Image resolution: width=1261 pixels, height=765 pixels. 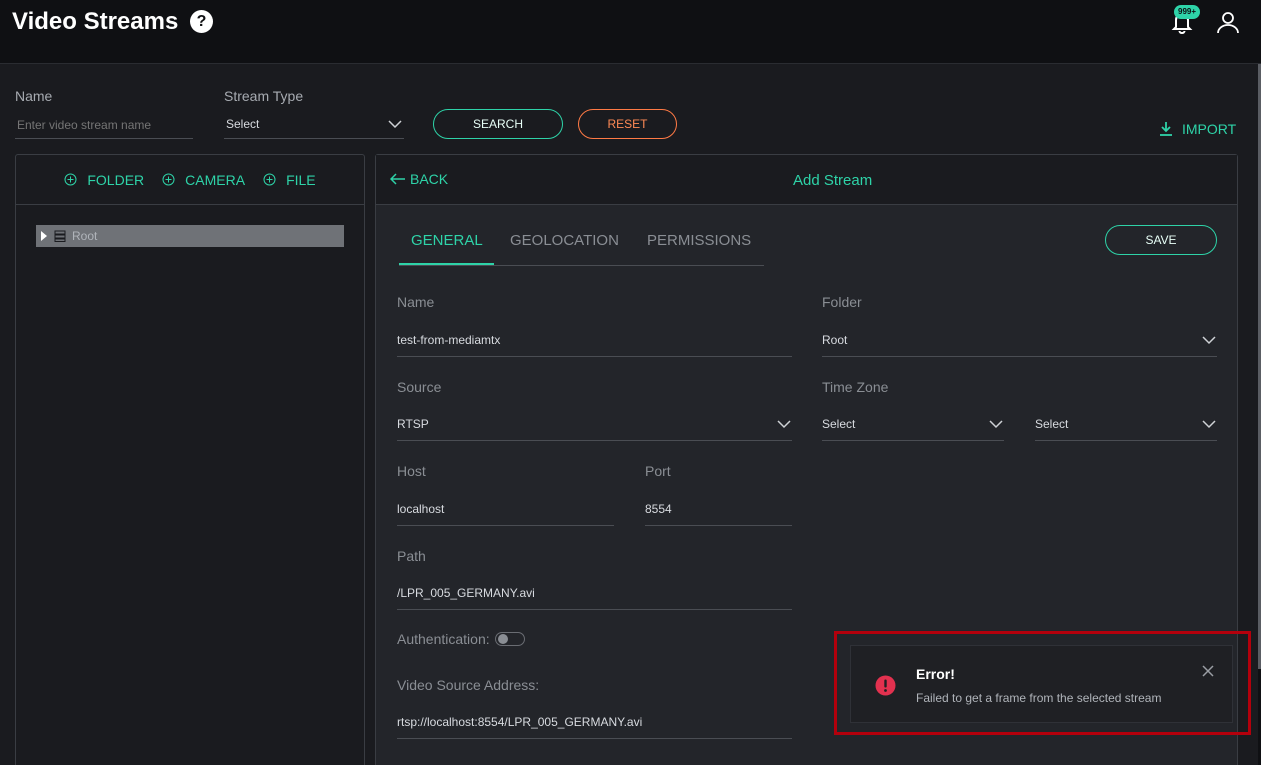 What do you see at coordinates (449, 340) in the screenshot?
I see `name-value: test-from-mediamtx` at bounding box center [449, 340].